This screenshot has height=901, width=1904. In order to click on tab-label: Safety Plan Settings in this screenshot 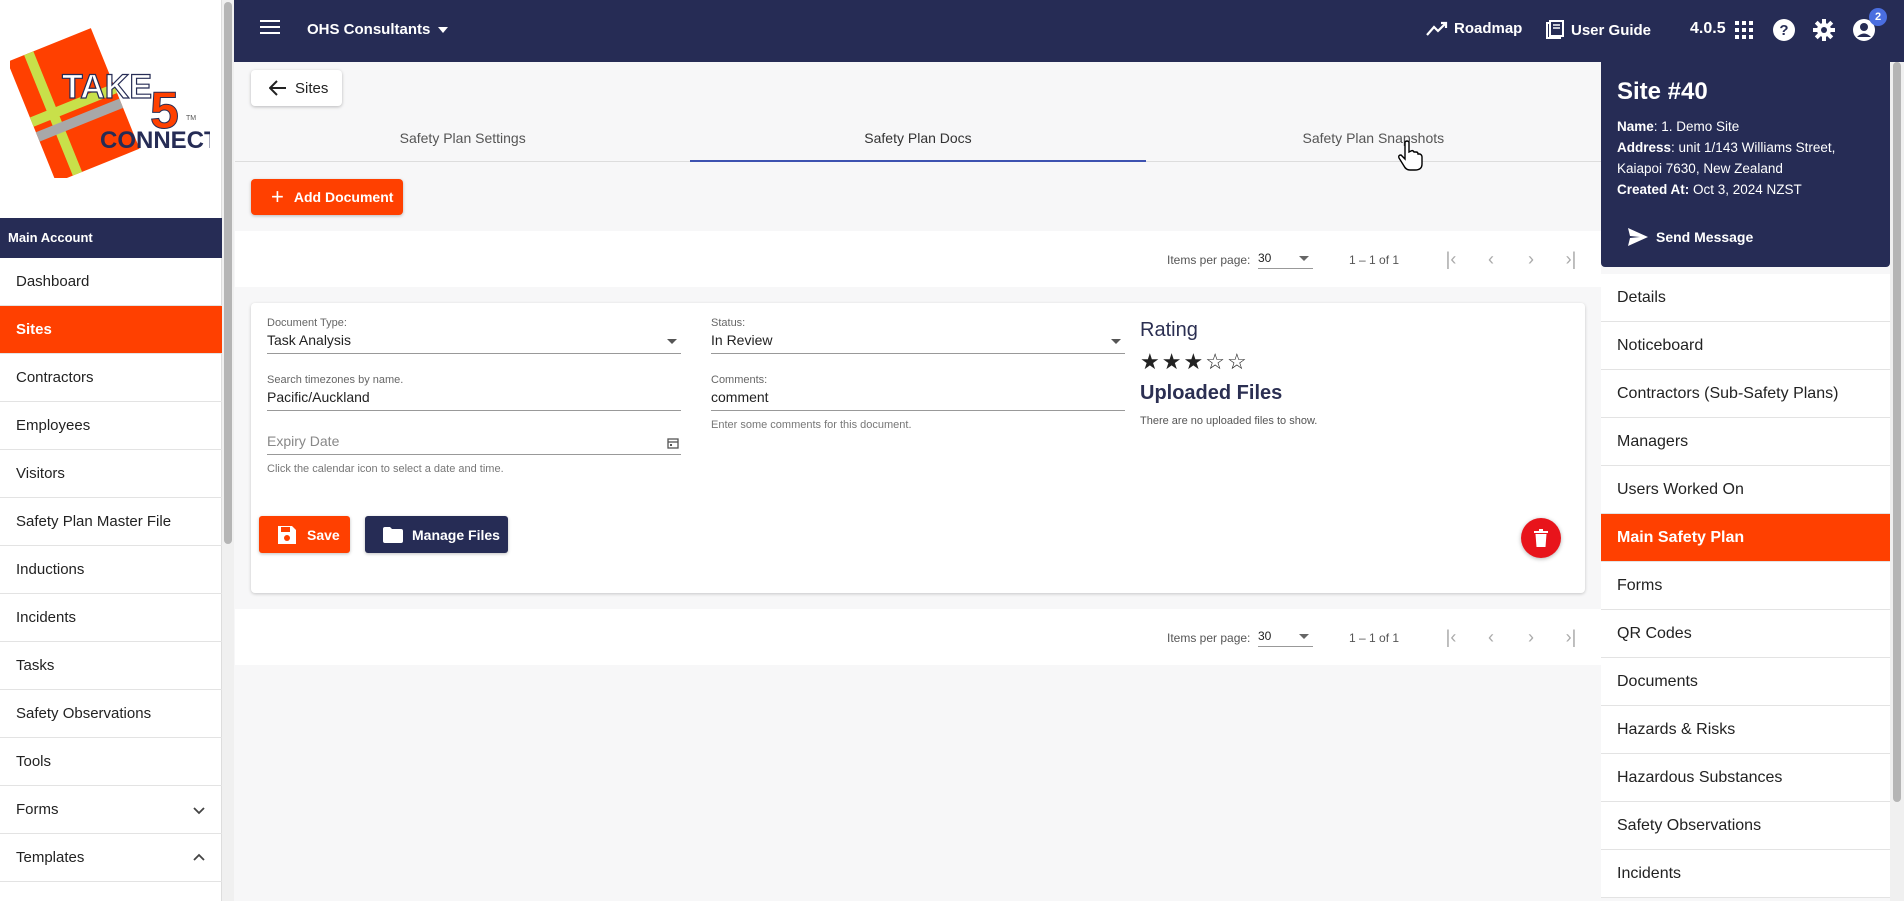, I will do `click(462, 138)`.